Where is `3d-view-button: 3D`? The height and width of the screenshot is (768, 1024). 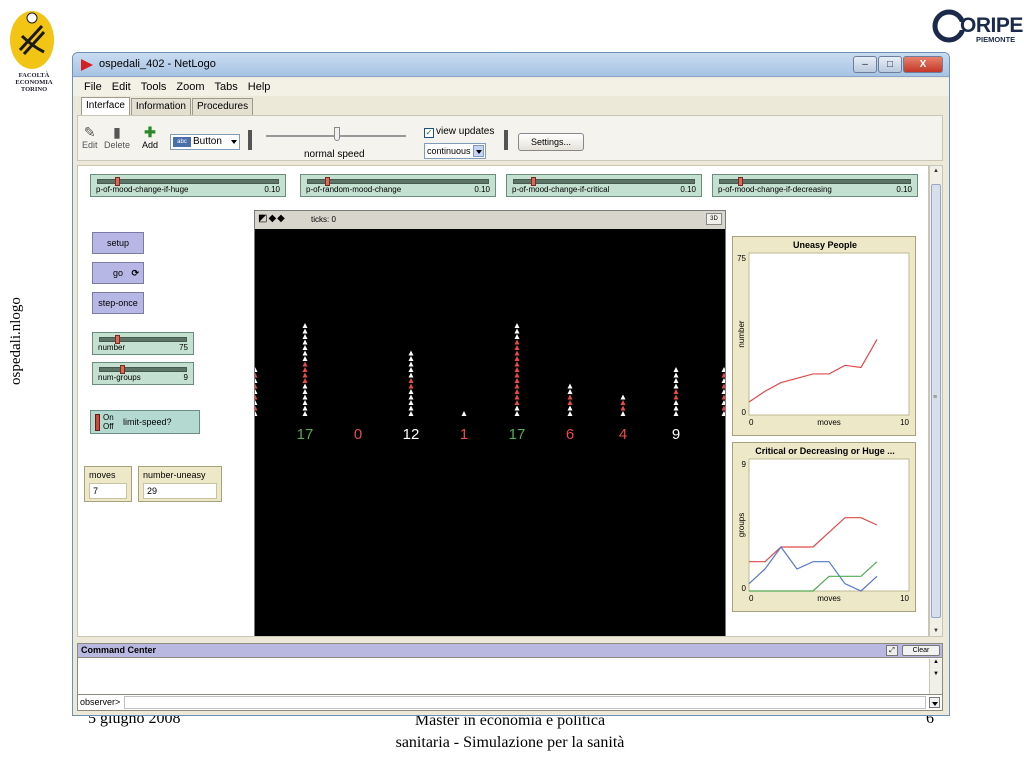 3d-view-button: 3D is located at coordinates (714, 219).